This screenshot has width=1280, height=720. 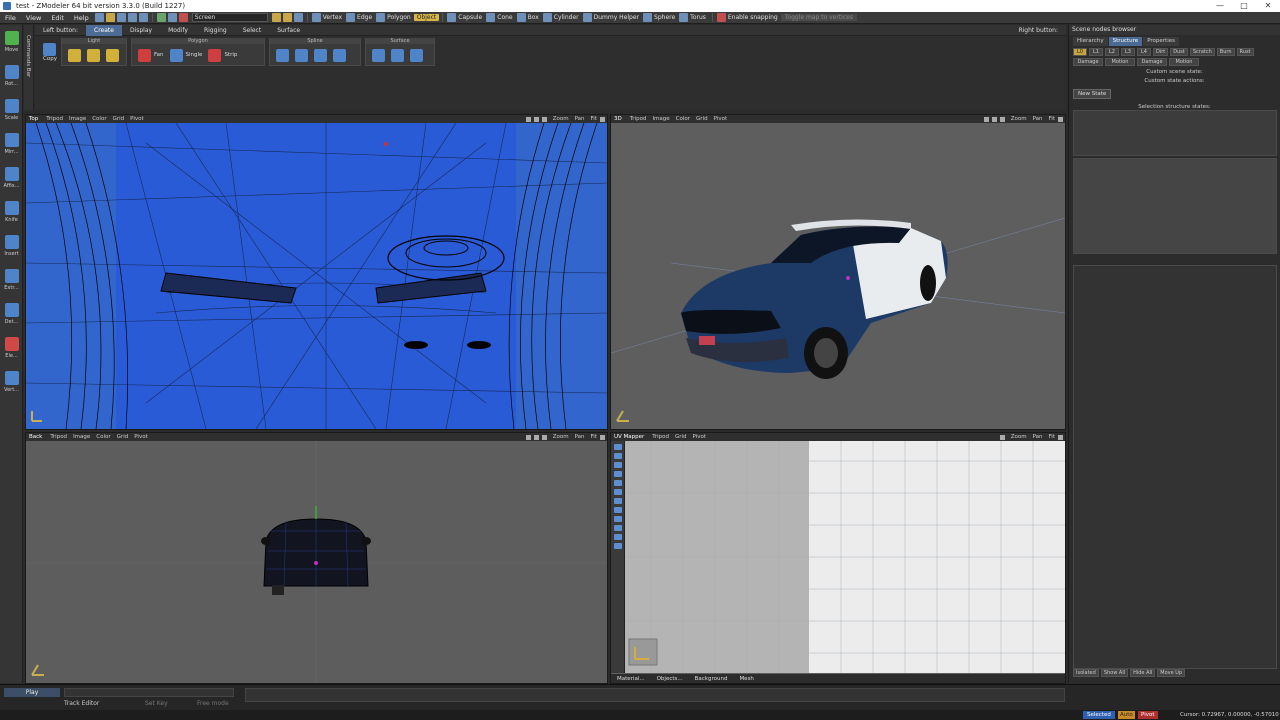 I want to click on menu-view: View, so click(x=33, y=18).